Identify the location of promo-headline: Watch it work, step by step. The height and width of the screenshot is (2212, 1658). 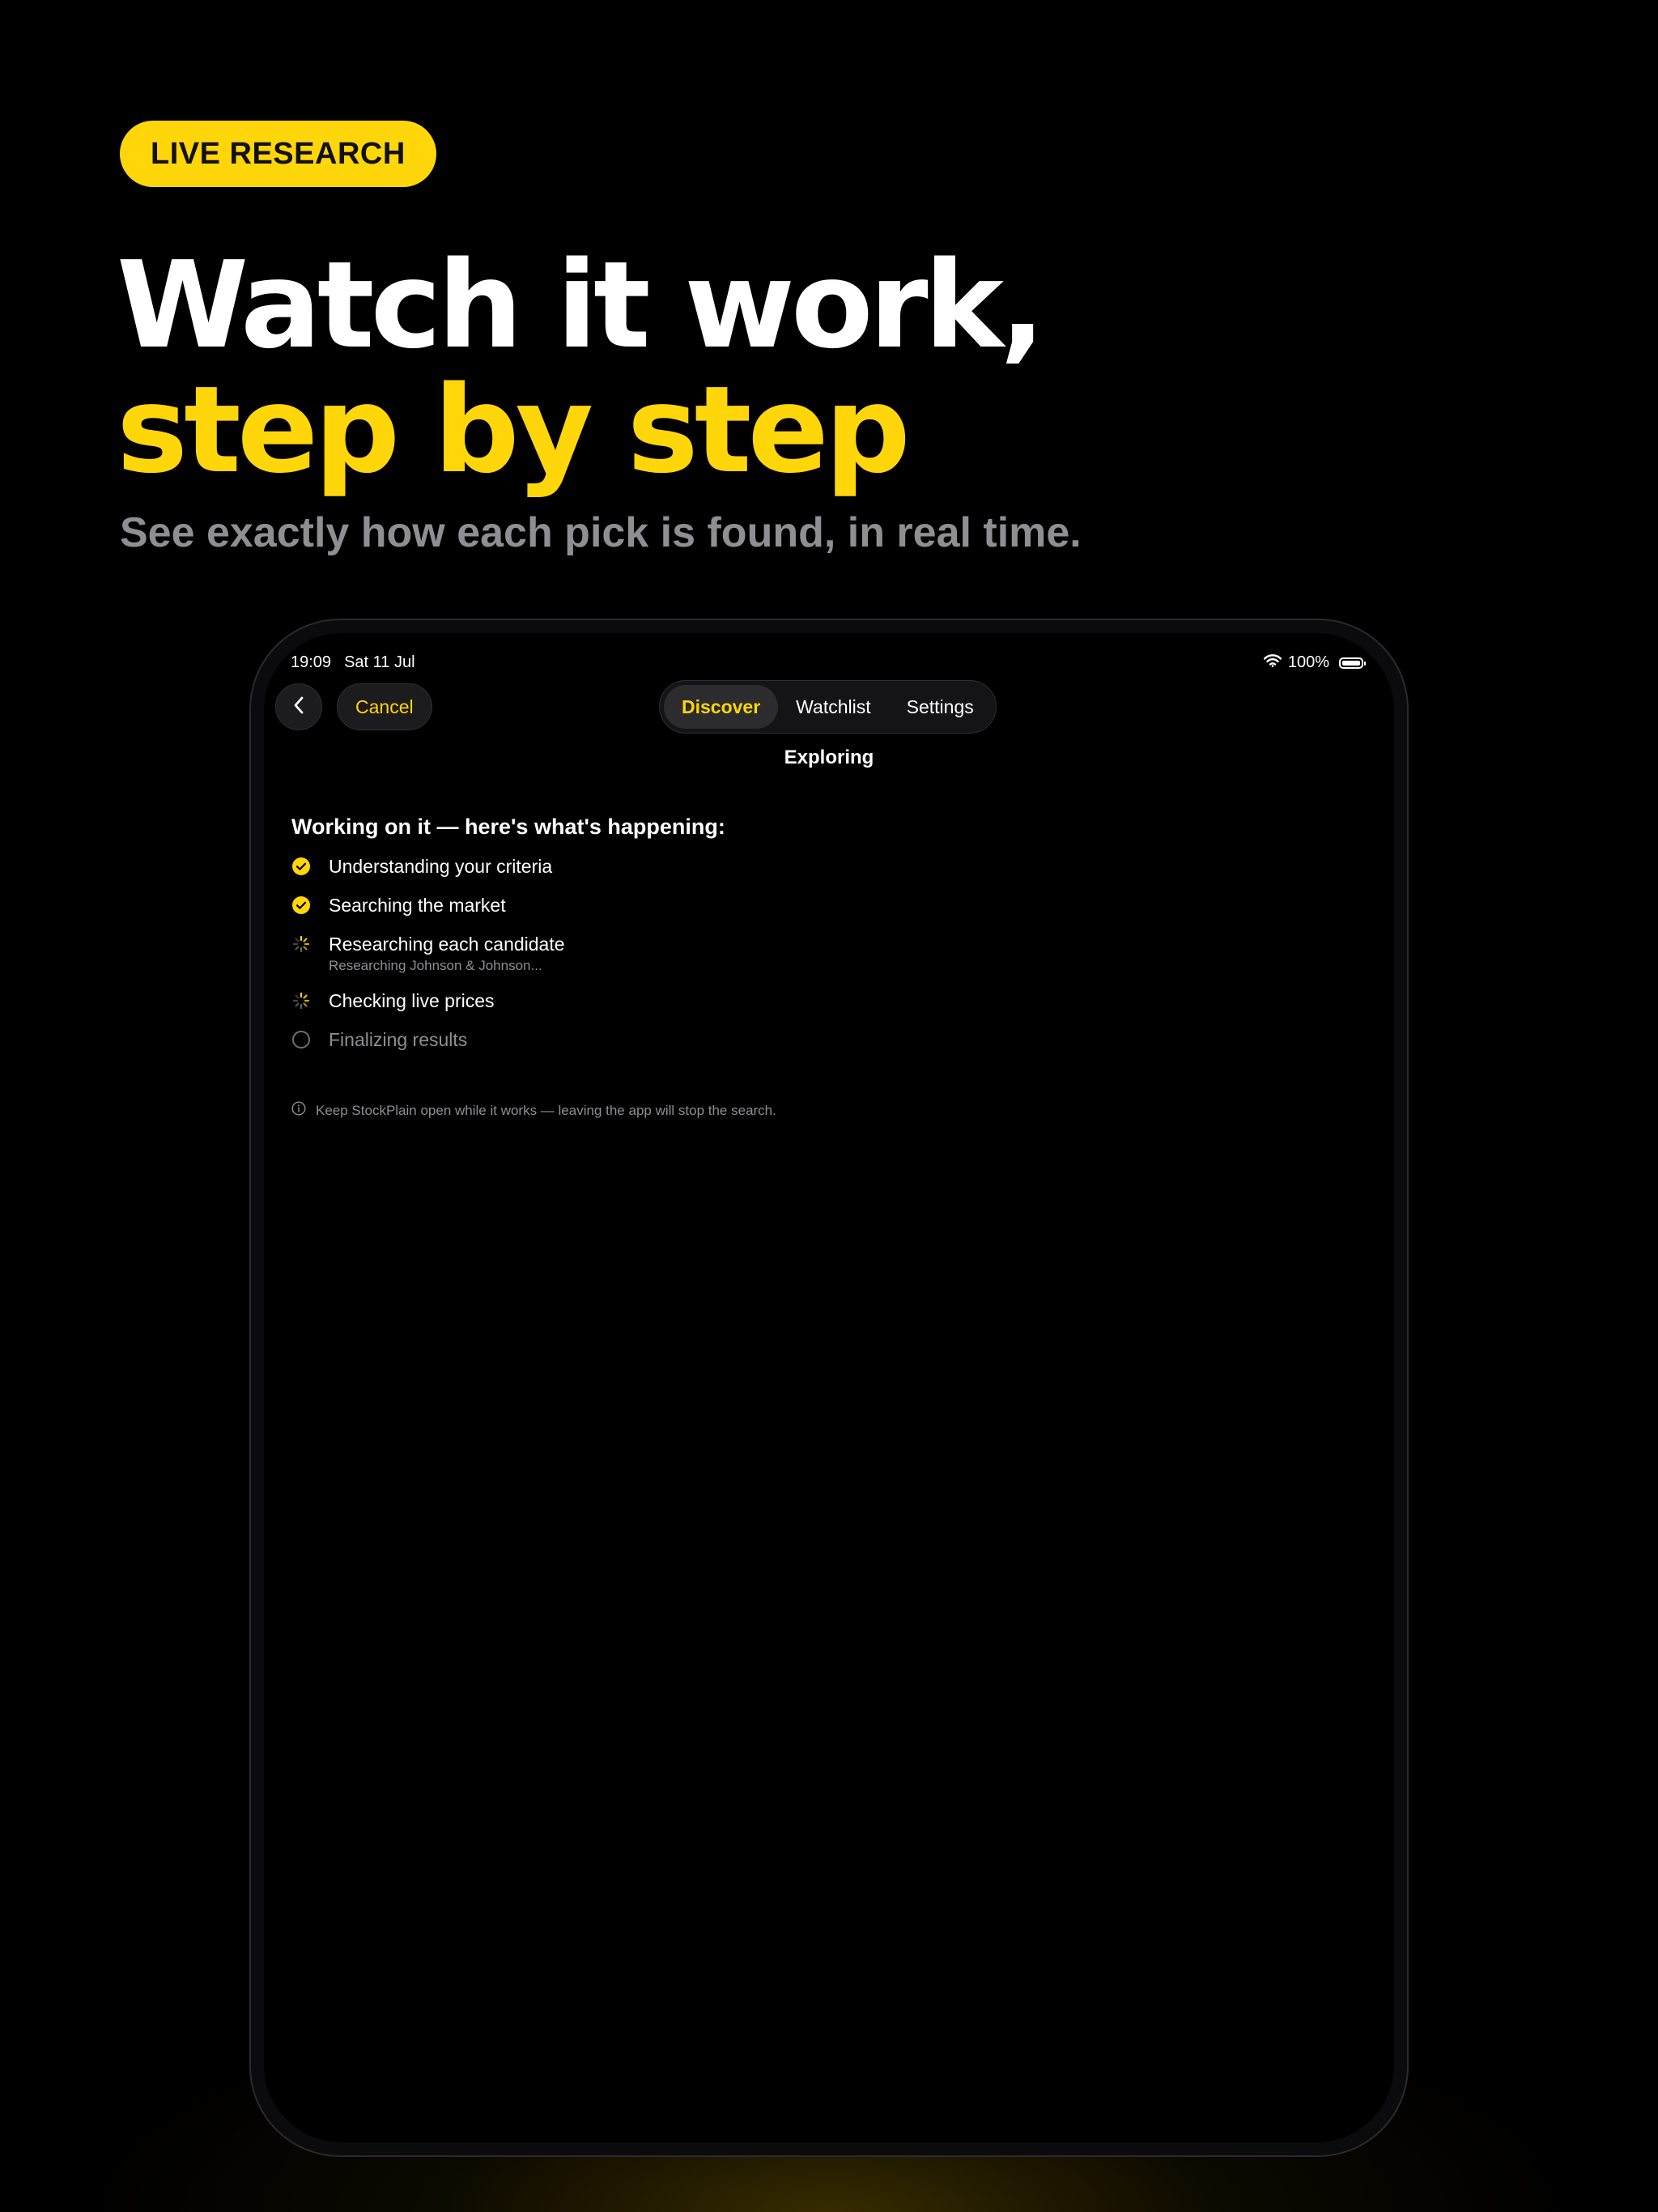
(581, 368).